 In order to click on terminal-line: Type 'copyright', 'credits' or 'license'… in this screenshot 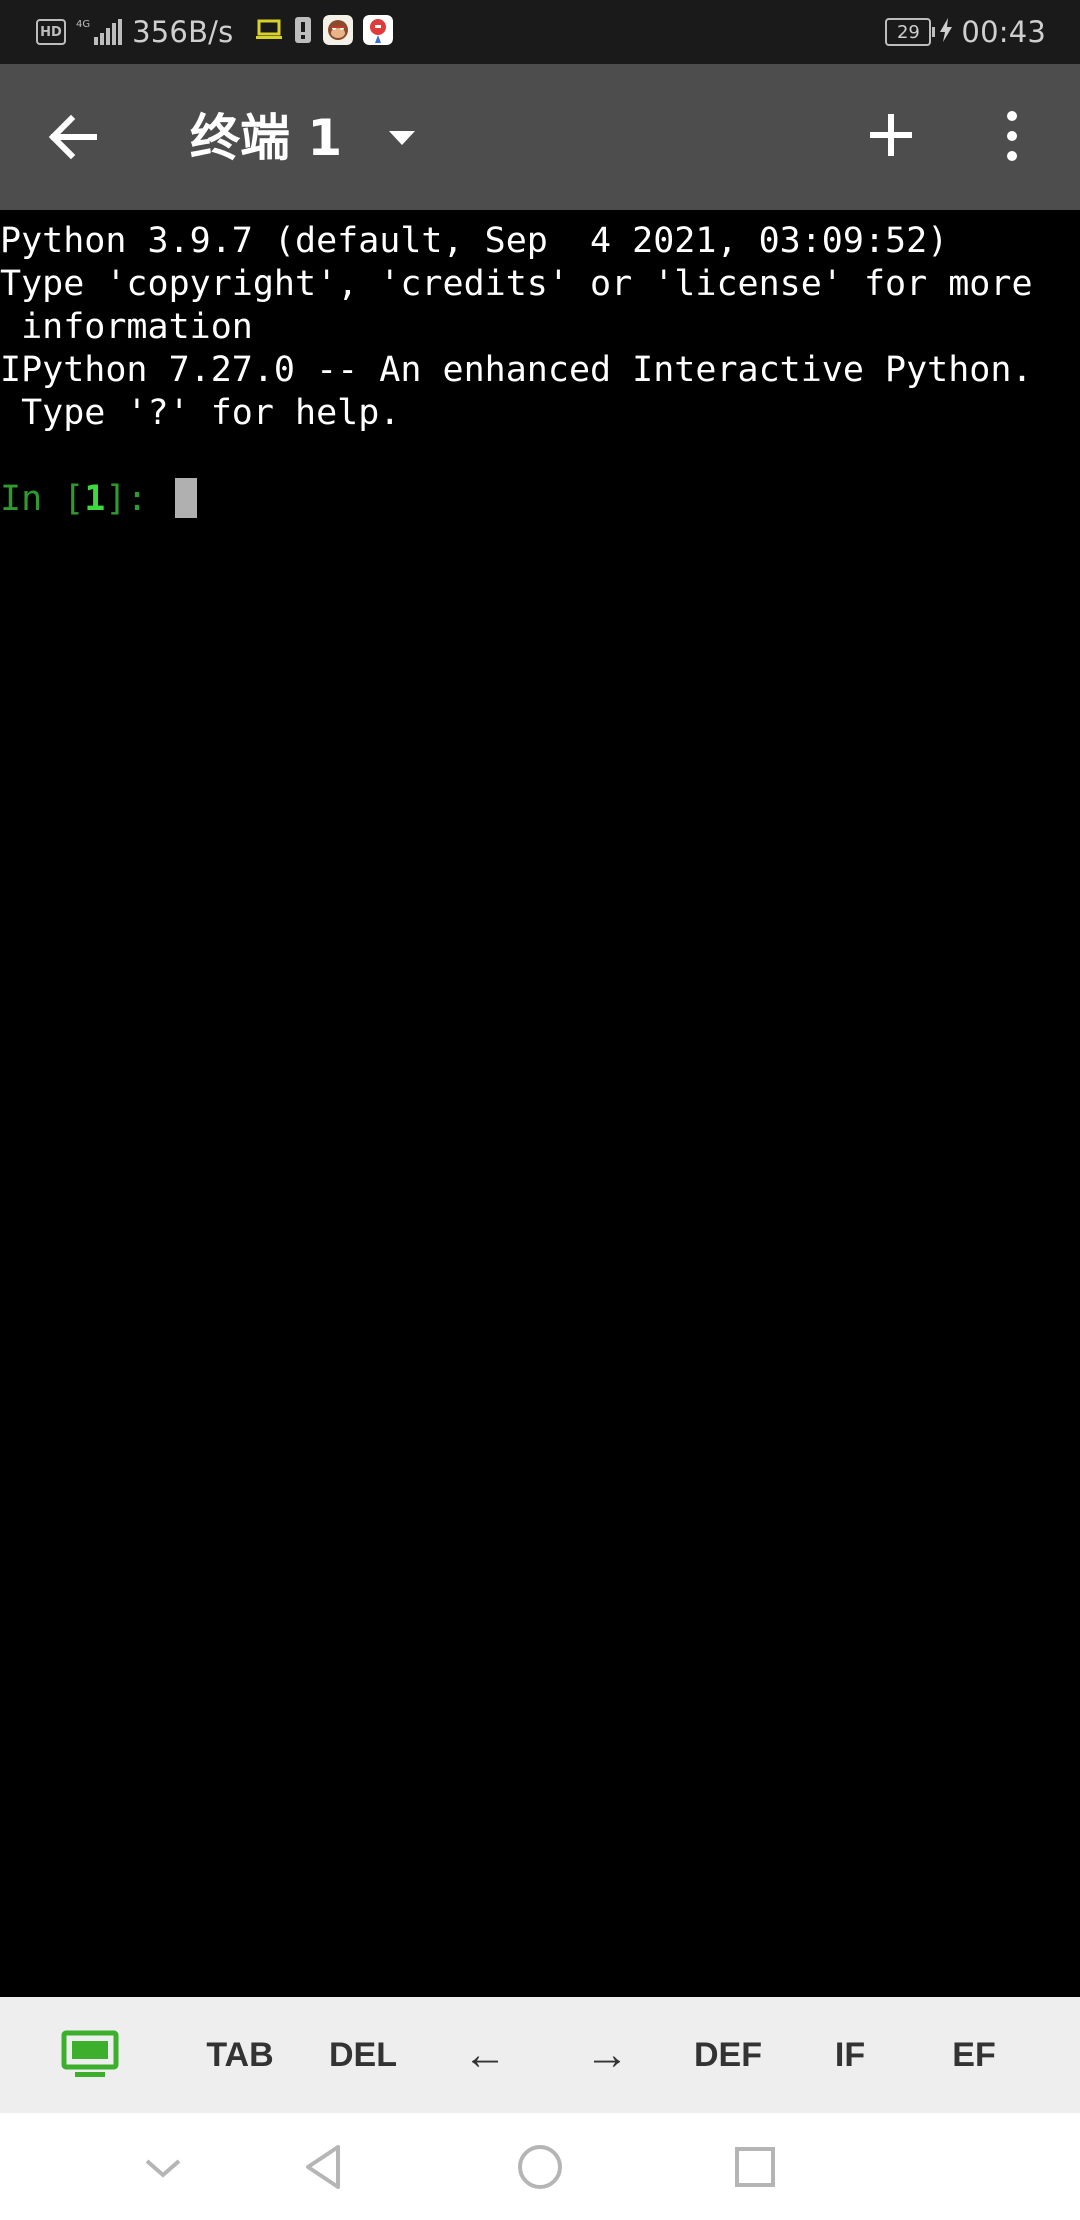, I will do `click(516, 284)`.